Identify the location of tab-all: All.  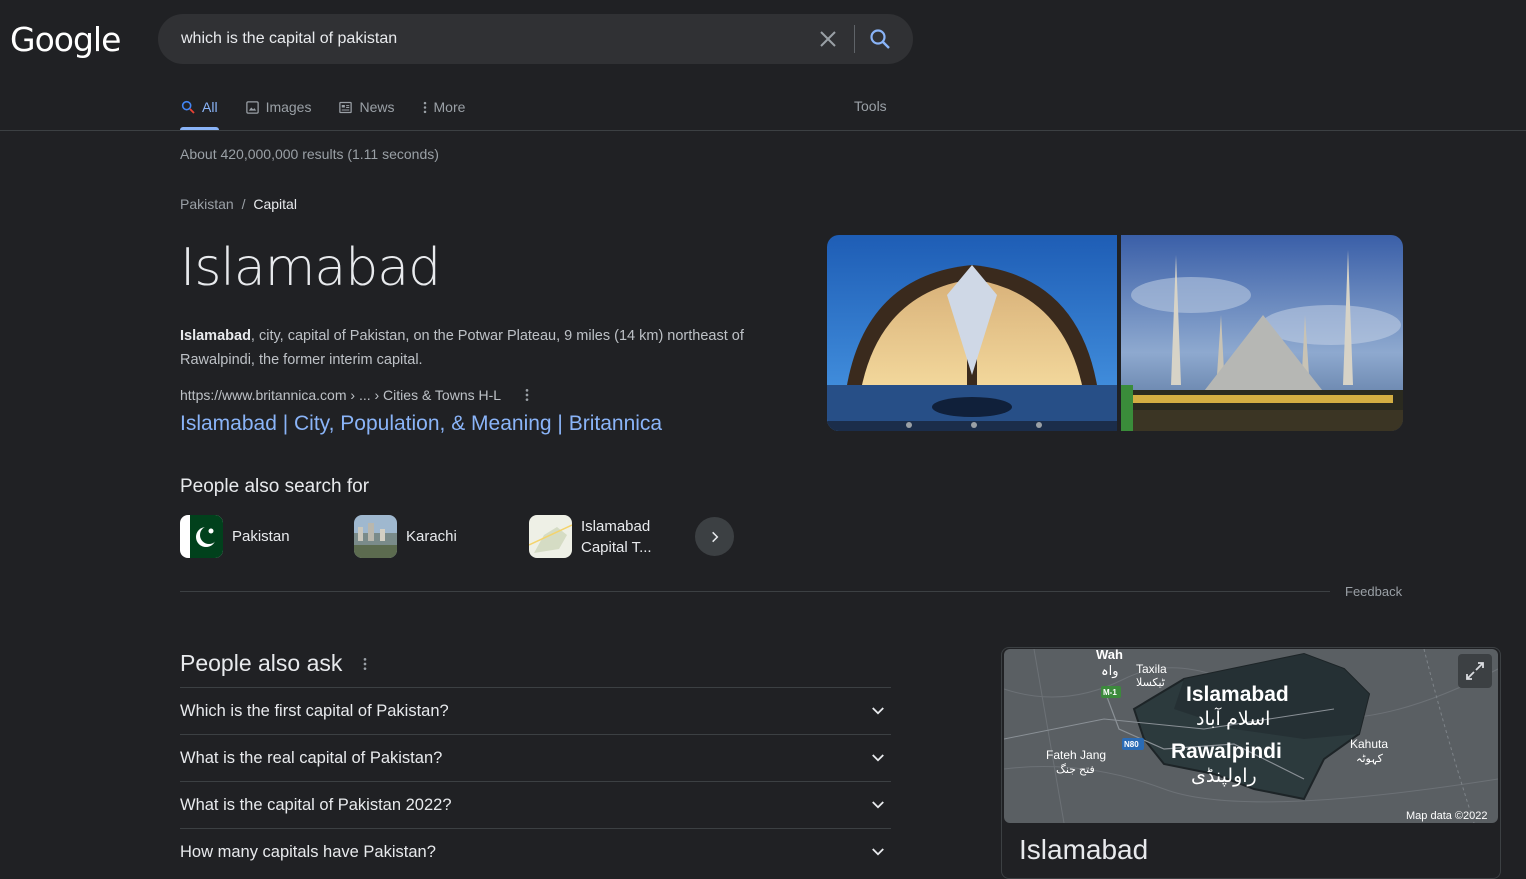
(199, 107).